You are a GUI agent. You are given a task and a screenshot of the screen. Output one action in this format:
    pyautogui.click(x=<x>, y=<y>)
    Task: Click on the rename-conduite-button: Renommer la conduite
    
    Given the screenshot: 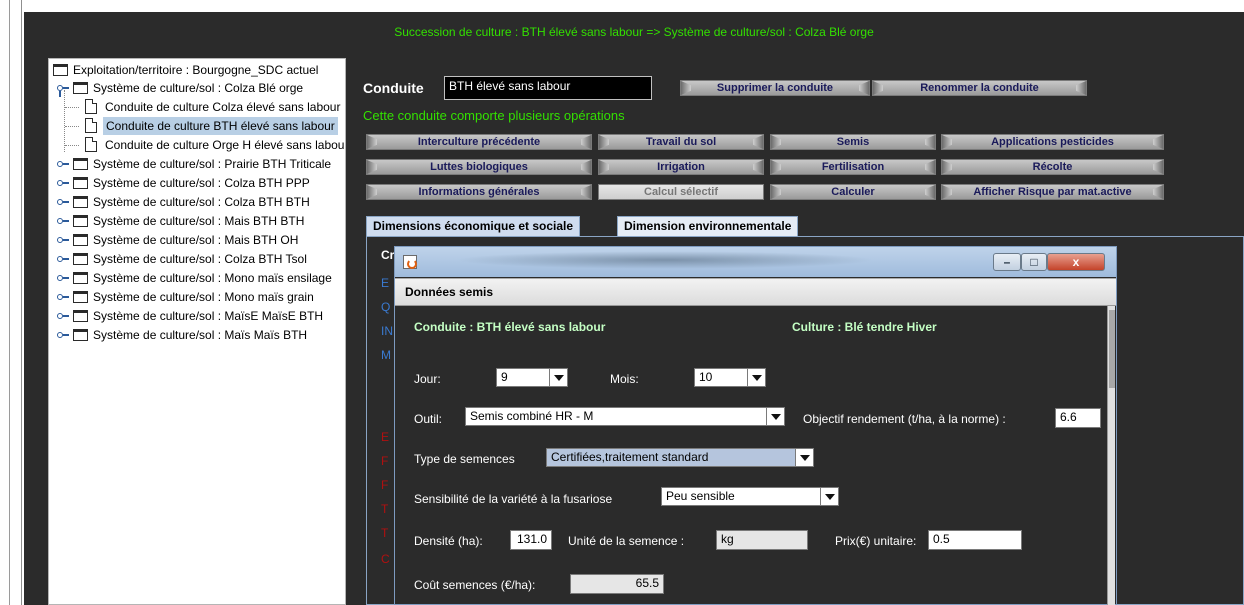 What is the action you would take?
    pyautogui.click(x=979, y=88)
    